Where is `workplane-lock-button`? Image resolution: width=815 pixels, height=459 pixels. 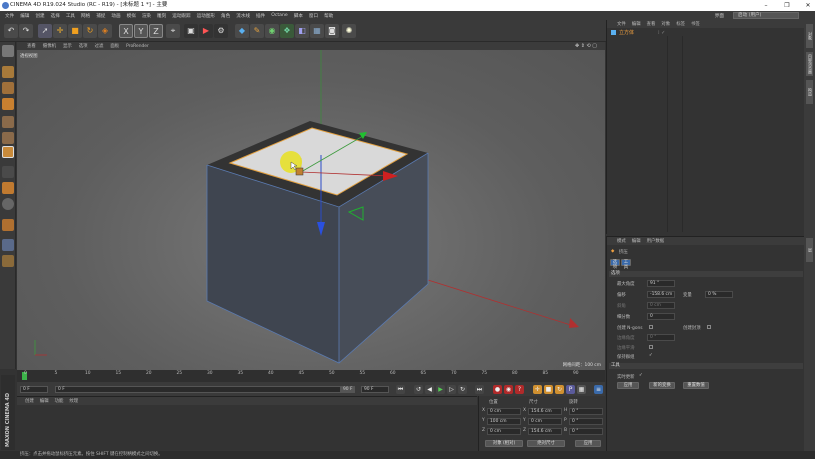 workplane-lock-button is located at coordinates (8, 245).